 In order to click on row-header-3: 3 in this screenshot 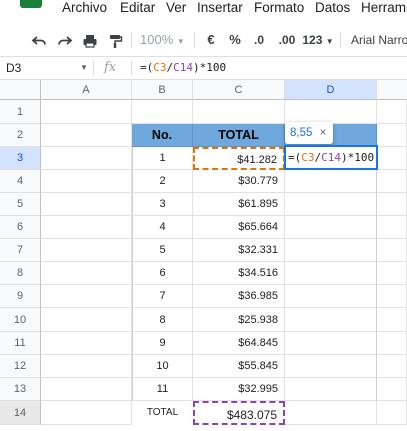, I will do `click(20, 158)`.